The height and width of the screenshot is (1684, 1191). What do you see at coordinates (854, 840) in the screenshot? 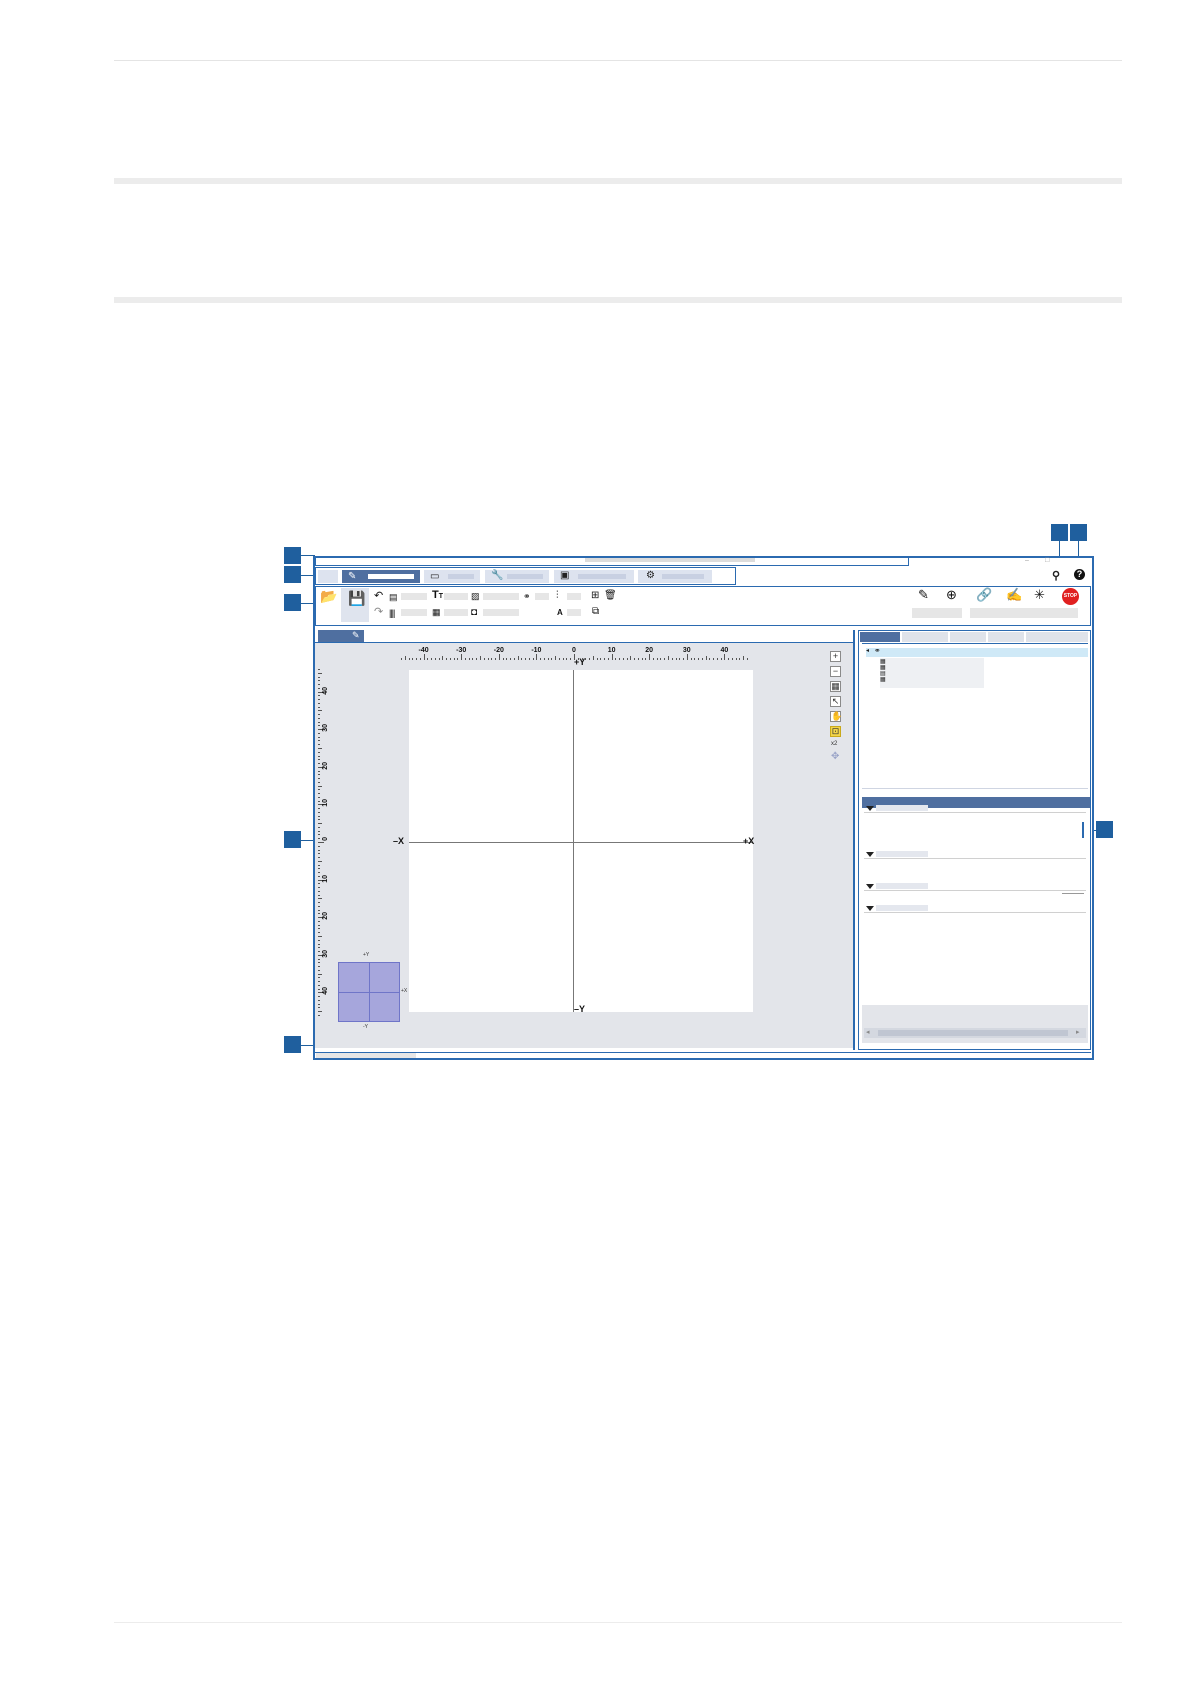
I see `panel-splitter` at bounding box center [854, 840].